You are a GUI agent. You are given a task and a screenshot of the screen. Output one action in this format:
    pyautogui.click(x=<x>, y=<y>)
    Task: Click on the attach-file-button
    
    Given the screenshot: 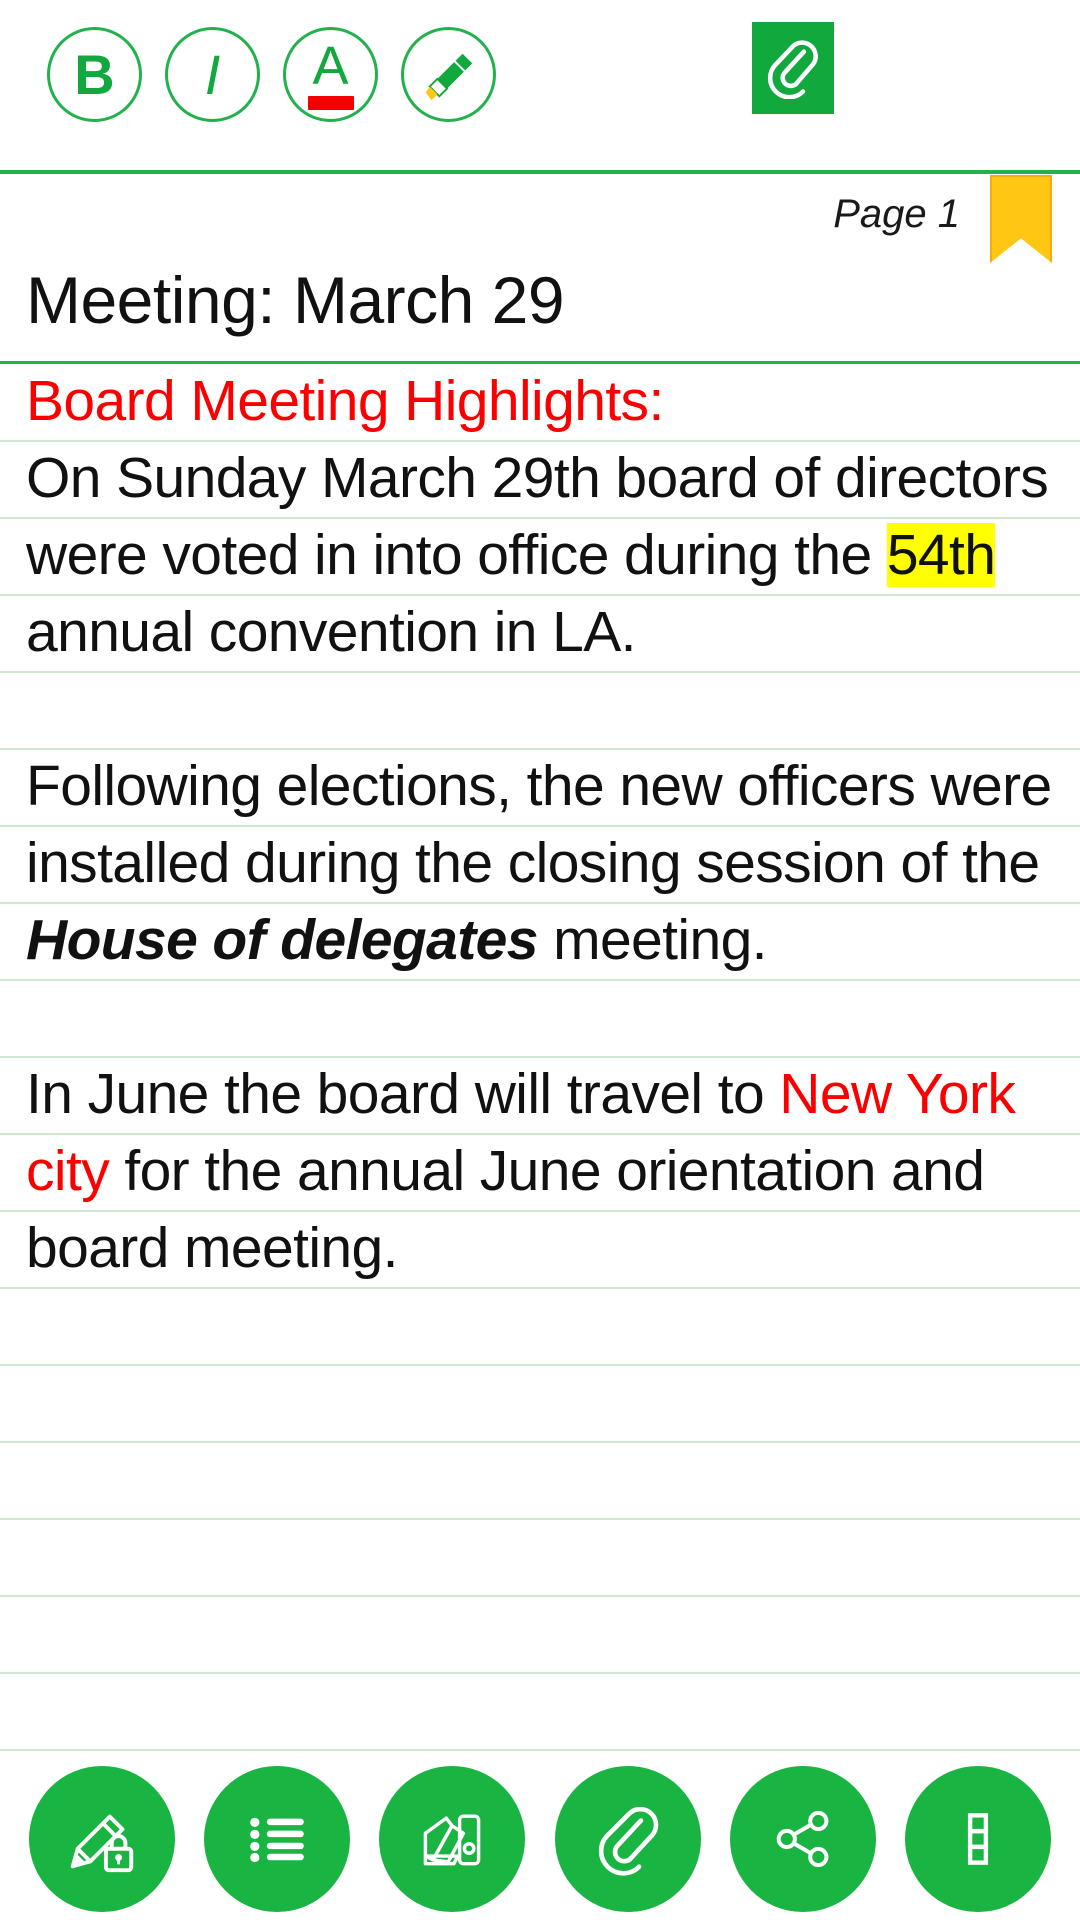 What is the action you would take?
    pyautogui.click(x=793, y=68)
    